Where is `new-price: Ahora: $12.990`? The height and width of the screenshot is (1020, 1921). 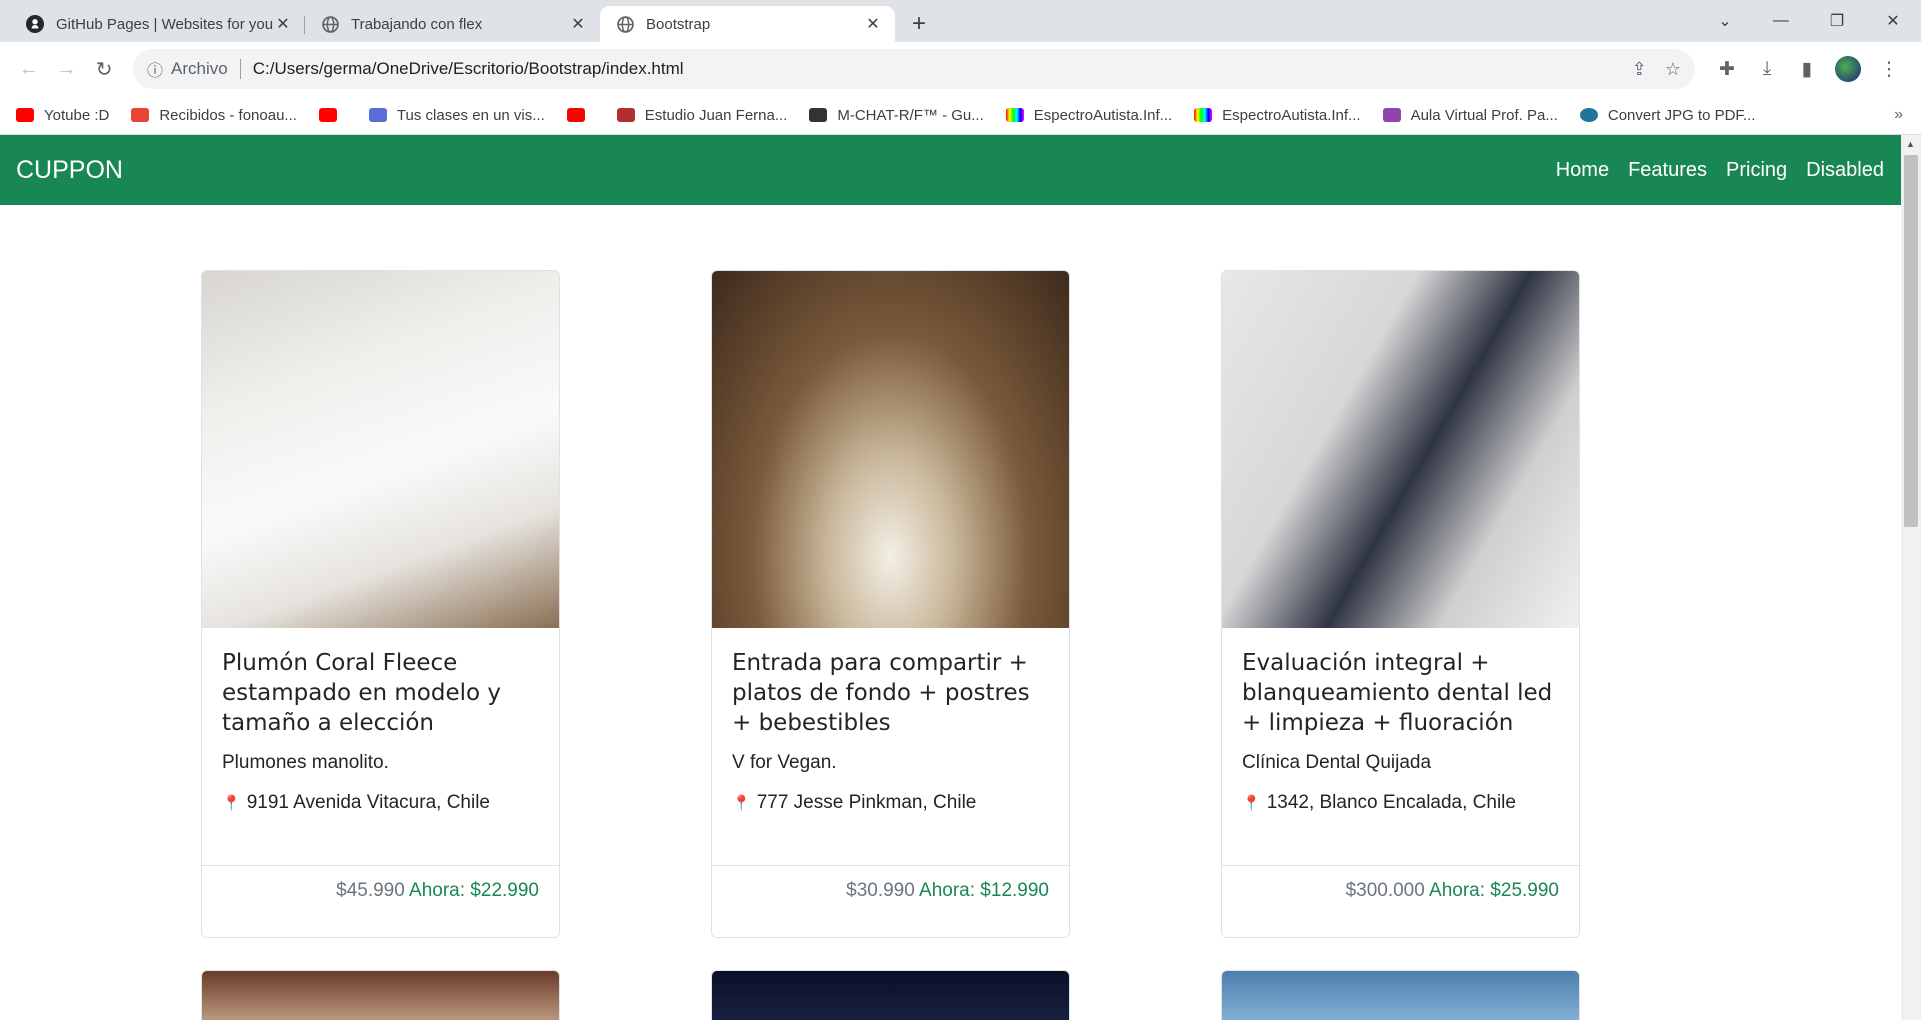 new-price: Ahora: $12.990 is located at coordinates (984, 890).